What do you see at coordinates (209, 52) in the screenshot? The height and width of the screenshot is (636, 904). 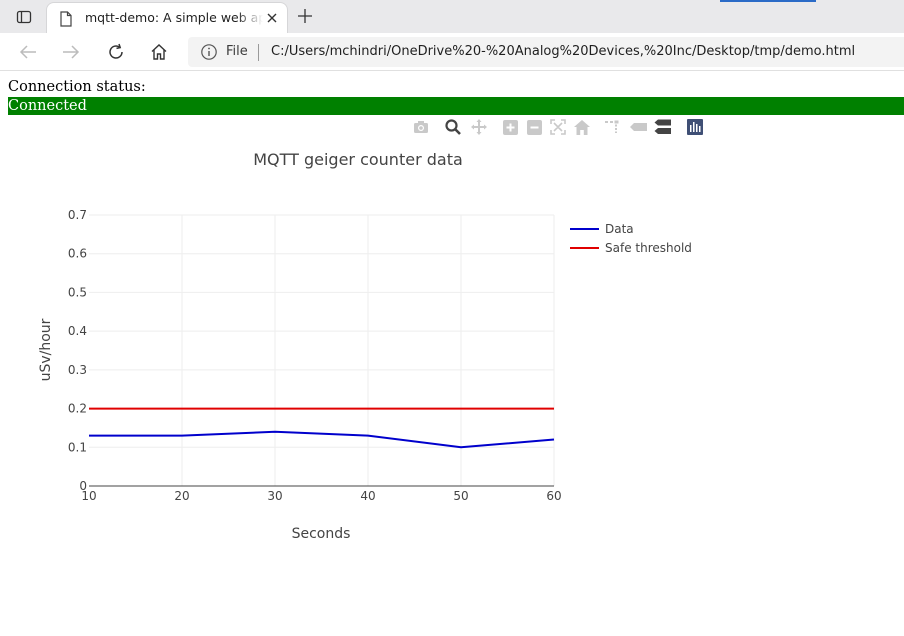 I see `info-icon` at bounding box center [209, 52].